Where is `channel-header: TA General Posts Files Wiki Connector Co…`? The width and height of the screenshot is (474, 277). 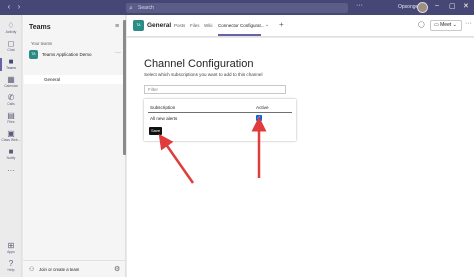
channel-header: TA General Posts Files Wiki Connector Co… is located at coordinates (300, 26).